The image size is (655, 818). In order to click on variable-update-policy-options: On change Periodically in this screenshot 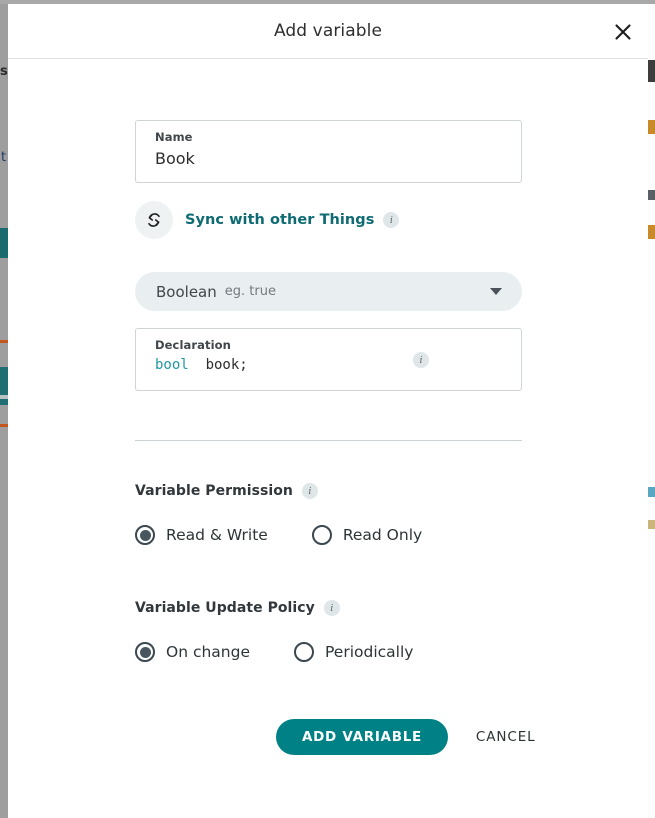, I will do `click(274, 652)`.